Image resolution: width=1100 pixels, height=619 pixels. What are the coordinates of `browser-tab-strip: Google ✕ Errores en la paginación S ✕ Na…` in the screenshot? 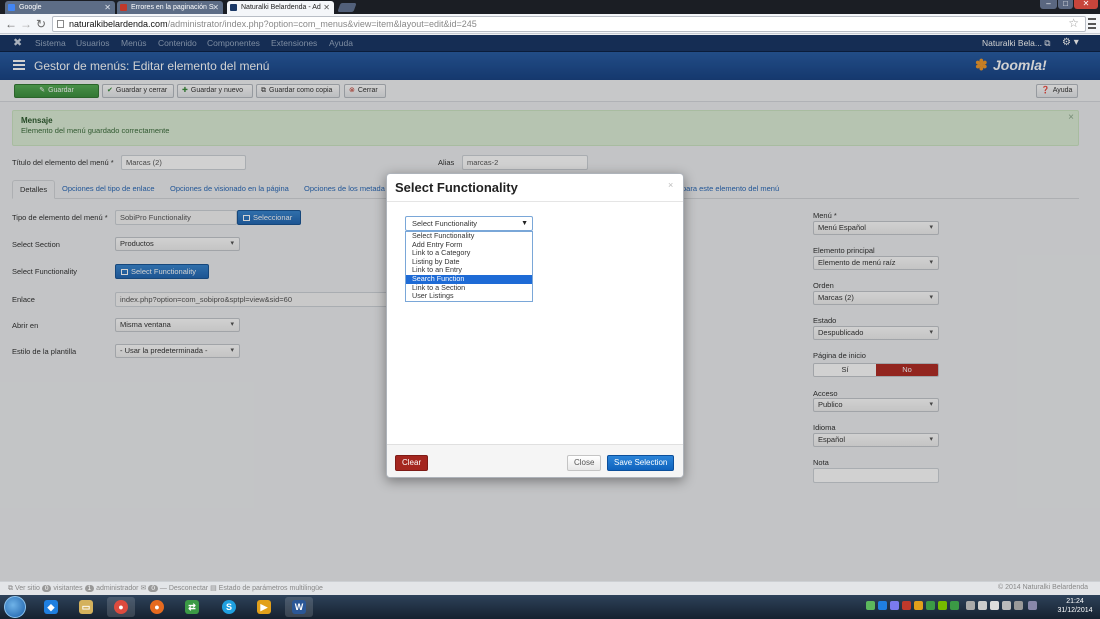 It's located at (550, 7).